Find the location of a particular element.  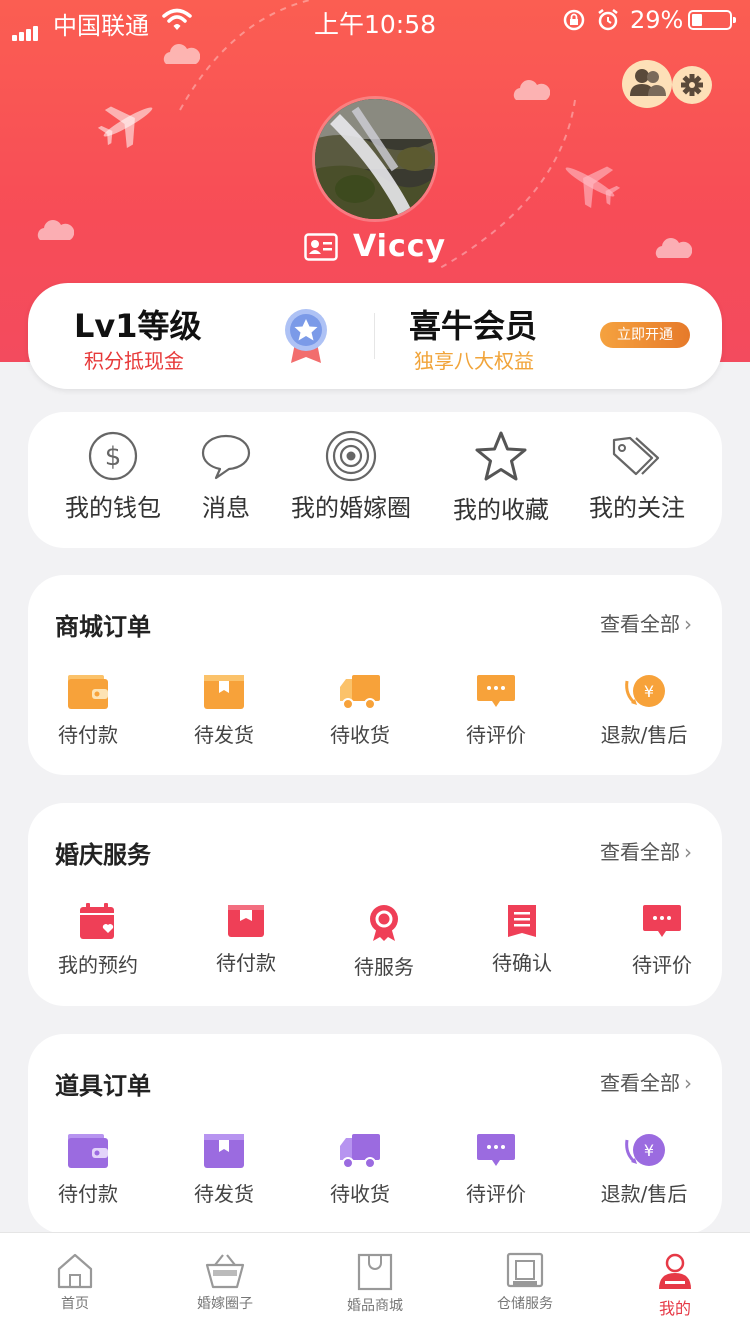

quick-item-label: 我的收藏 is located at coordinates (501, 510).